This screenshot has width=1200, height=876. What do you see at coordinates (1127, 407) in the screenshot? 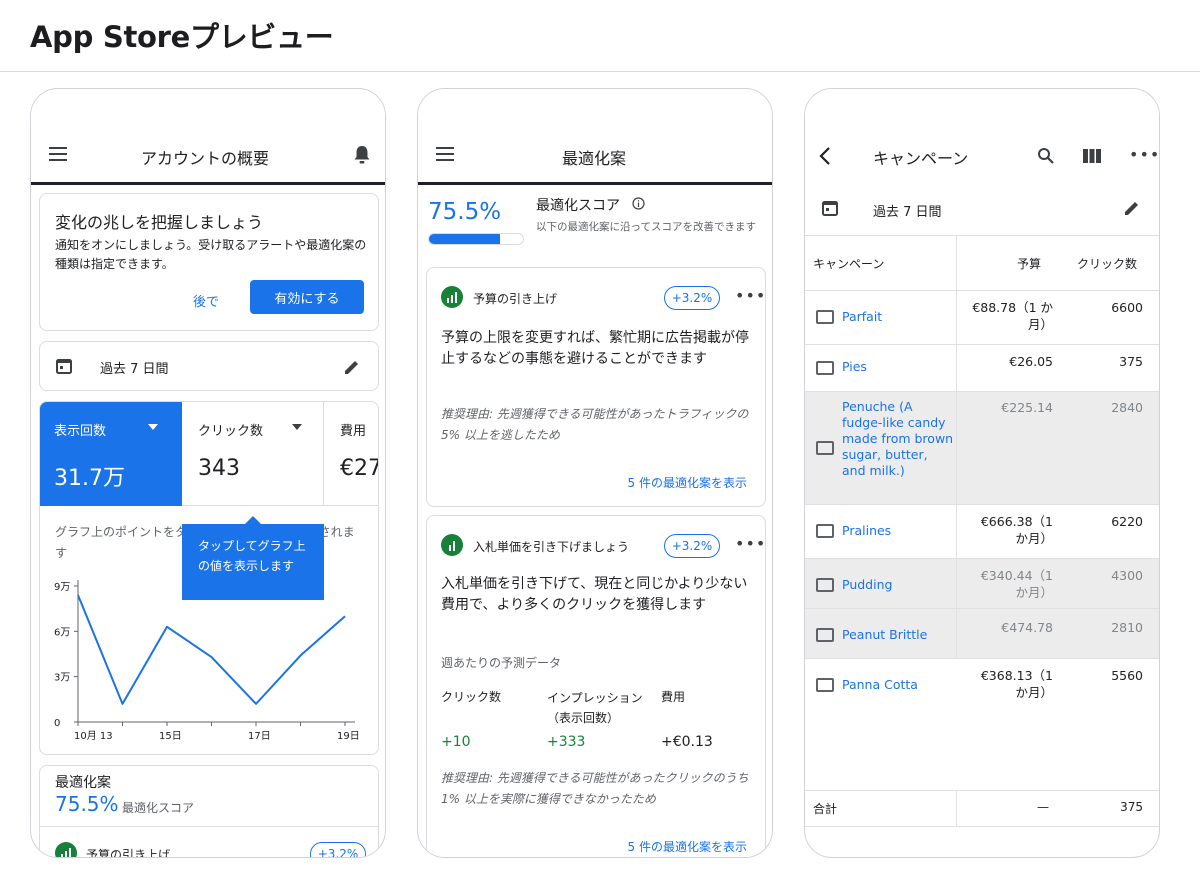
I see `campaign-clicks: 2840` at bounding box center [1127, 407].